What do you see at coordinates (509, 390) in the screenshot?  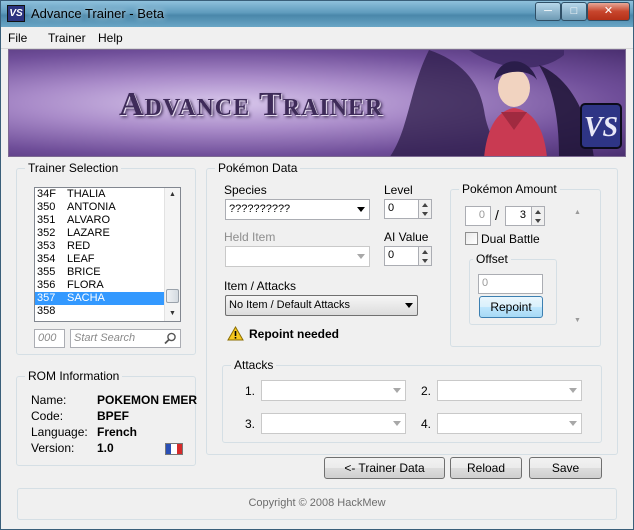 I see `attack-2-dropdown` at bounding box center [509, 390].